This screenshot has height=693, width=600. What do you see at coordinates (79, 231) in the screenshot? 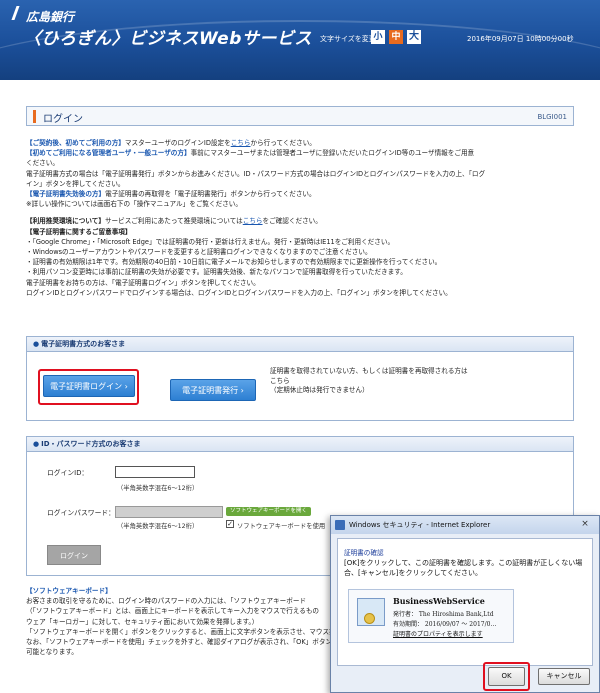
I see `cert-notes-heading: 【電子証明書に関するご留意事項】` at bounding box center [79, 231].